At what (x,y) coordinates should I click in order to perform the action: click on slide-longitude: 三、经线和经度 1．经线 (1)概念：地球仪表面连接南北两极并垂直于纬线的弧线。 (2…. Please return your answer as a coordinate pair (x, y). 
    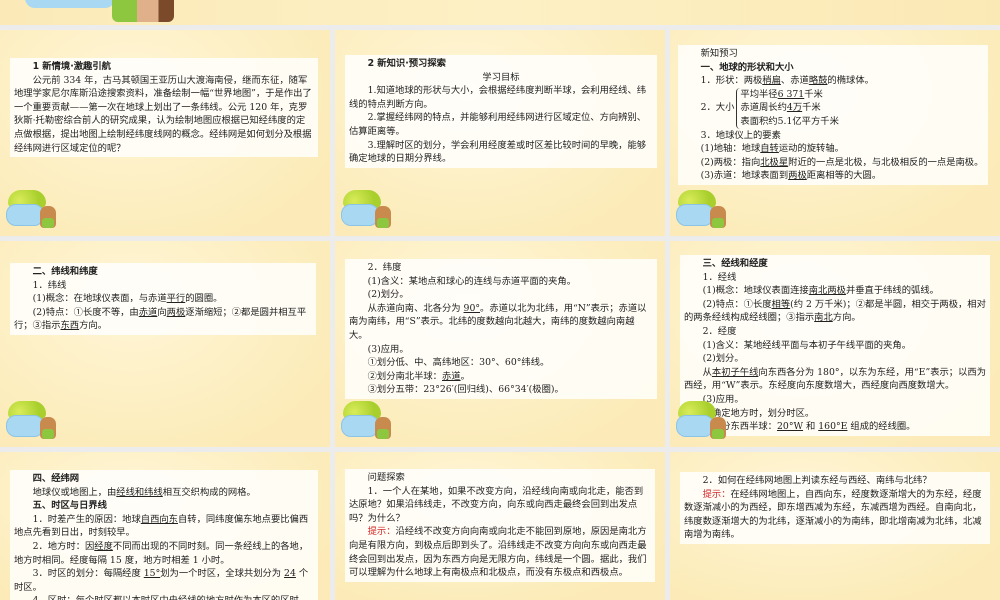
    Looking at the image, I should click on (835, 344).